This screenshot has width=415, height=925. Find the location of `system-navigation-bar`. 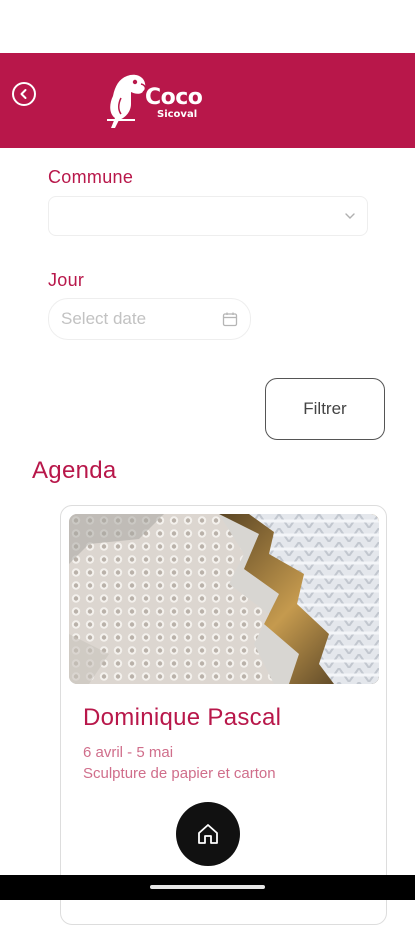

system-navigation-bar is located at coordinates (207, 887).